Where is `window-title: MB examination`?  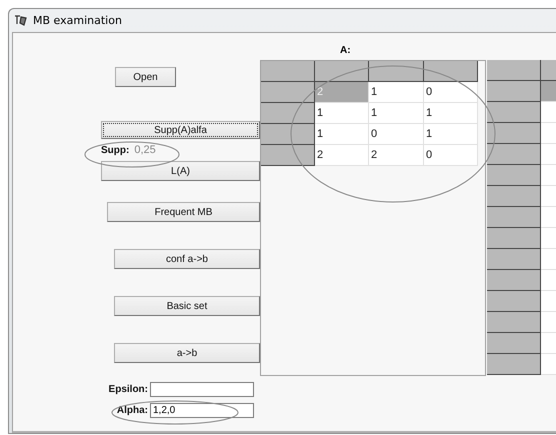 window-title: MB examination is located at coordinates (77, 20).